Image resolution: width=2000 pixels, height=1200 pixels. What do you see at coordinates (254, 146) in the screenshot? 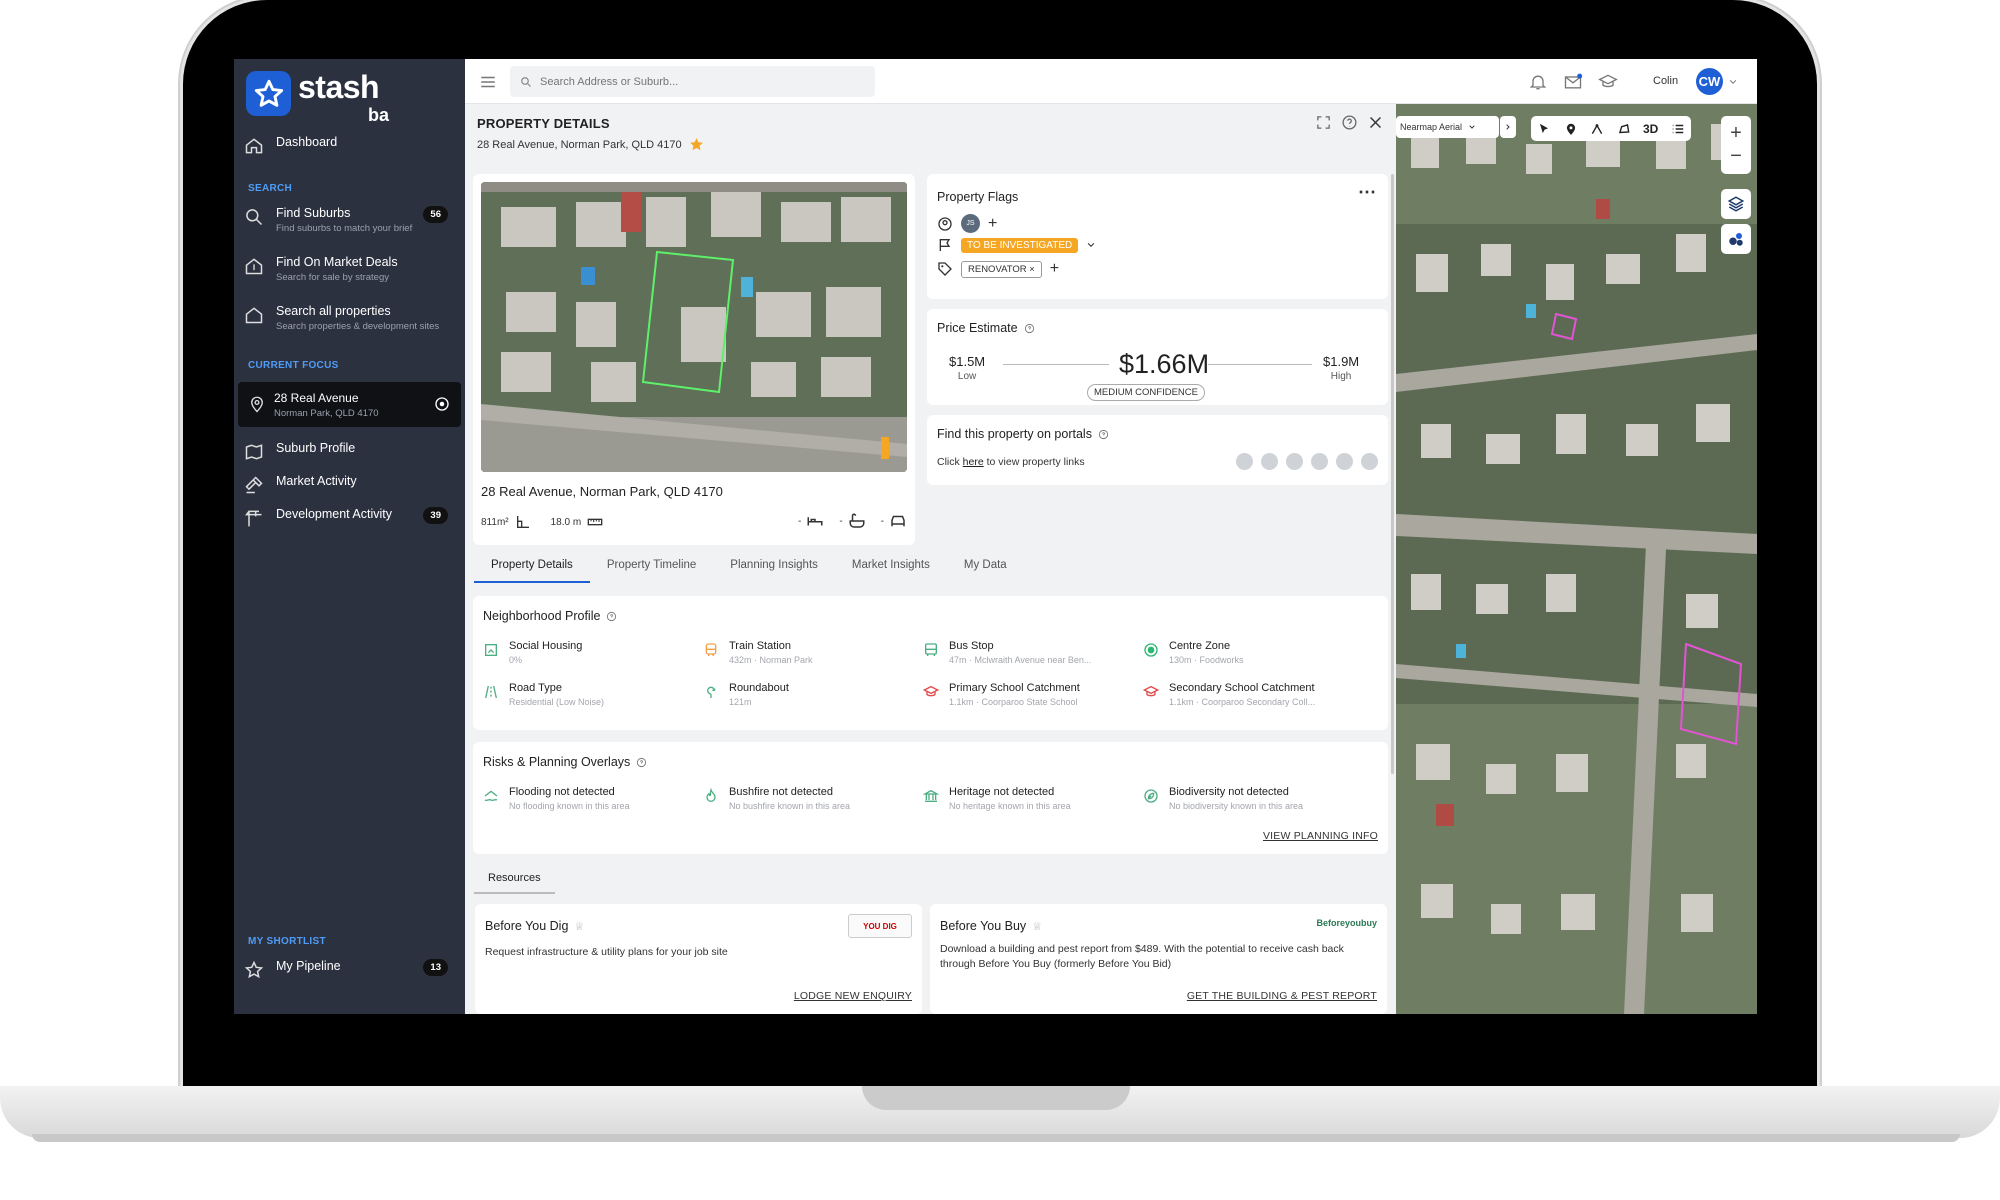
I see `home-icon` at bounding box center [254, 146].